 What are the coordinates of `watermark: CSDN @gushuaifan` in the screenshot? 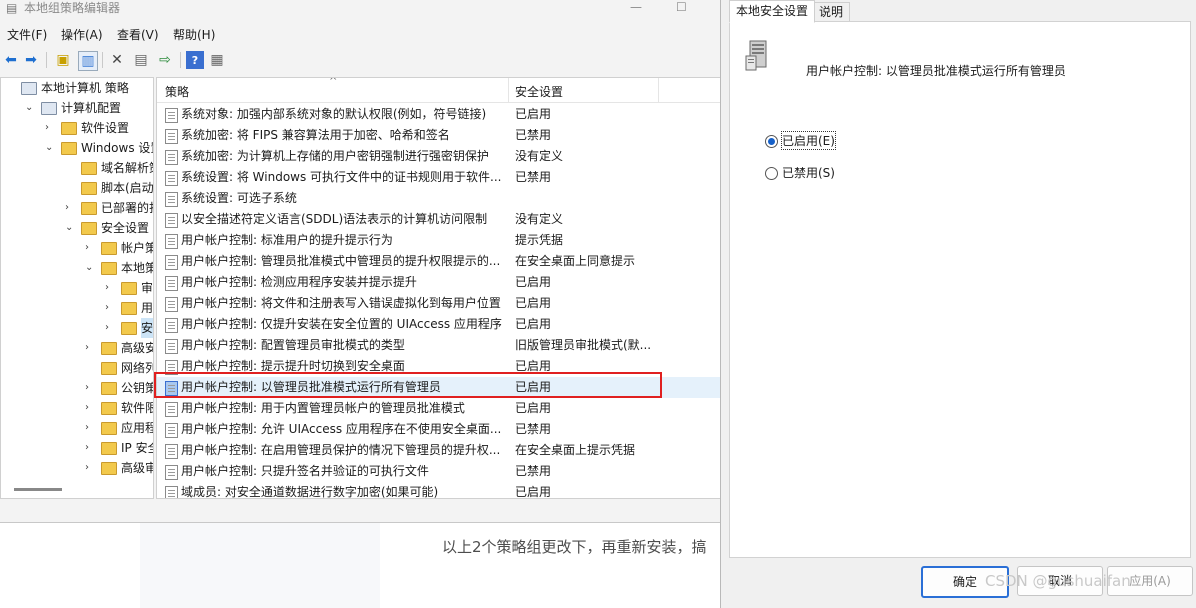 It's located at (1058, 581).